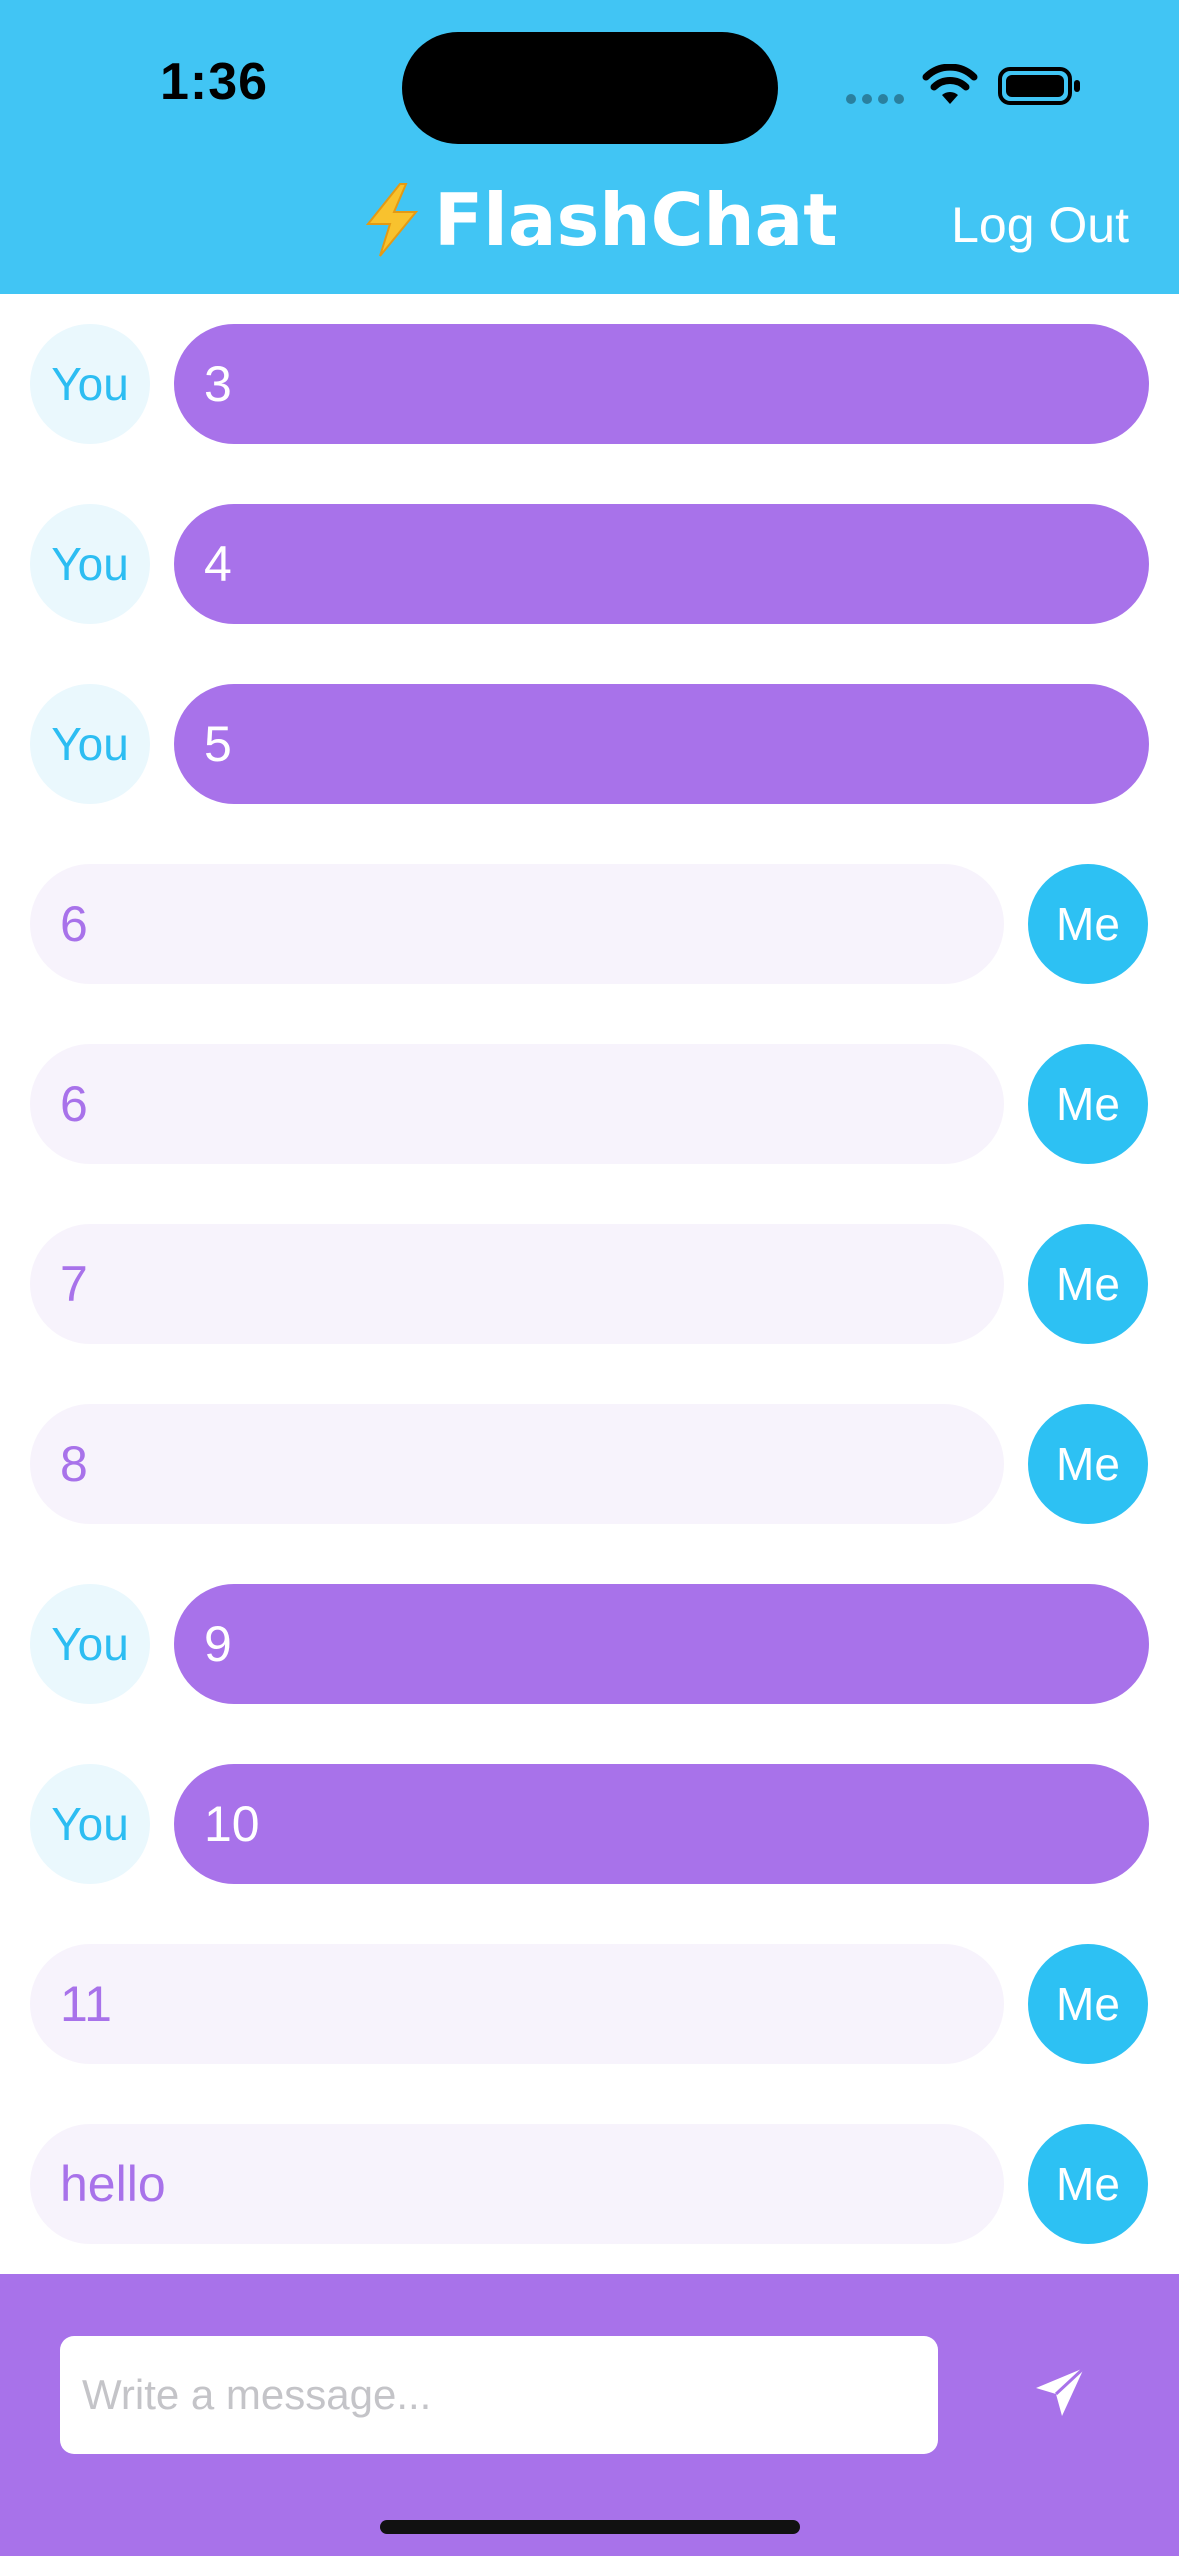 The image size is (1179, 2556). I want to click on message-bubble: 10, so click(661, 1824).